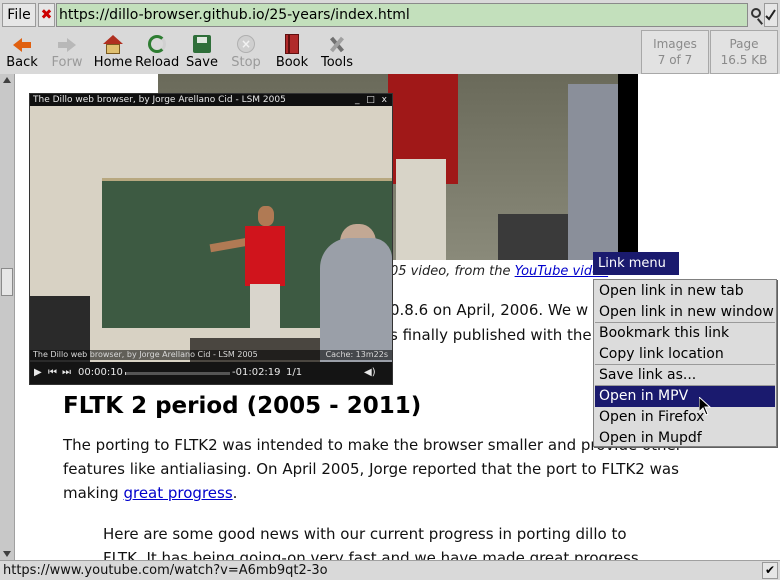  I want to click on page-label: Page, so click(744, 44).